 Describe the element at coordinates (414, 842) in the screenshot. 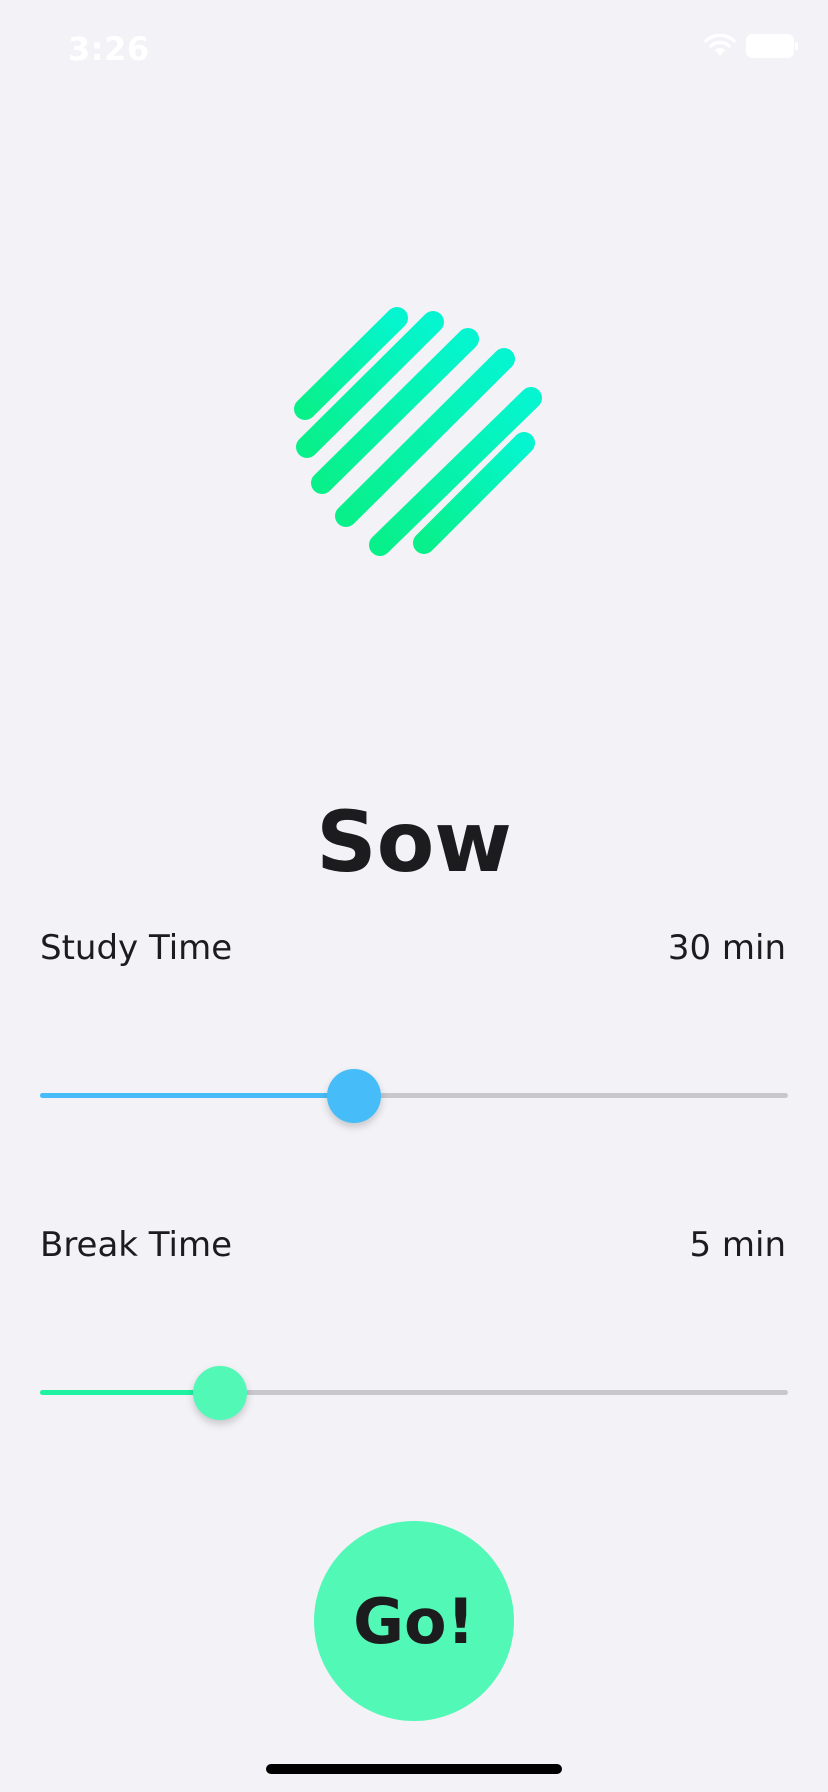

I see `app-title: Sow` at that location.